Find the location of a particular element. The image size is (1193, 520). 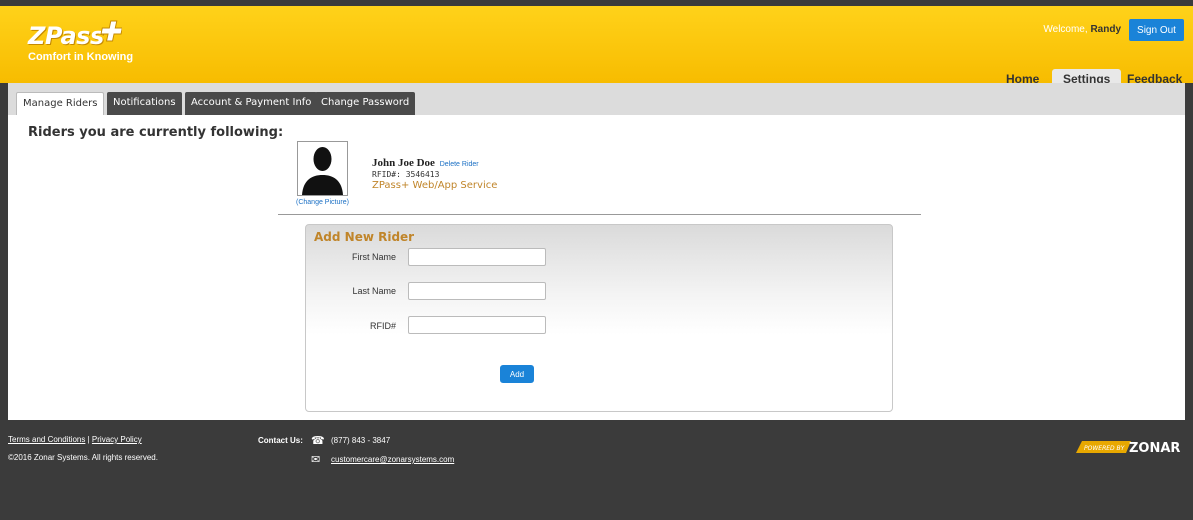

first-name-label: First Name is located at coordinates (373, 257).